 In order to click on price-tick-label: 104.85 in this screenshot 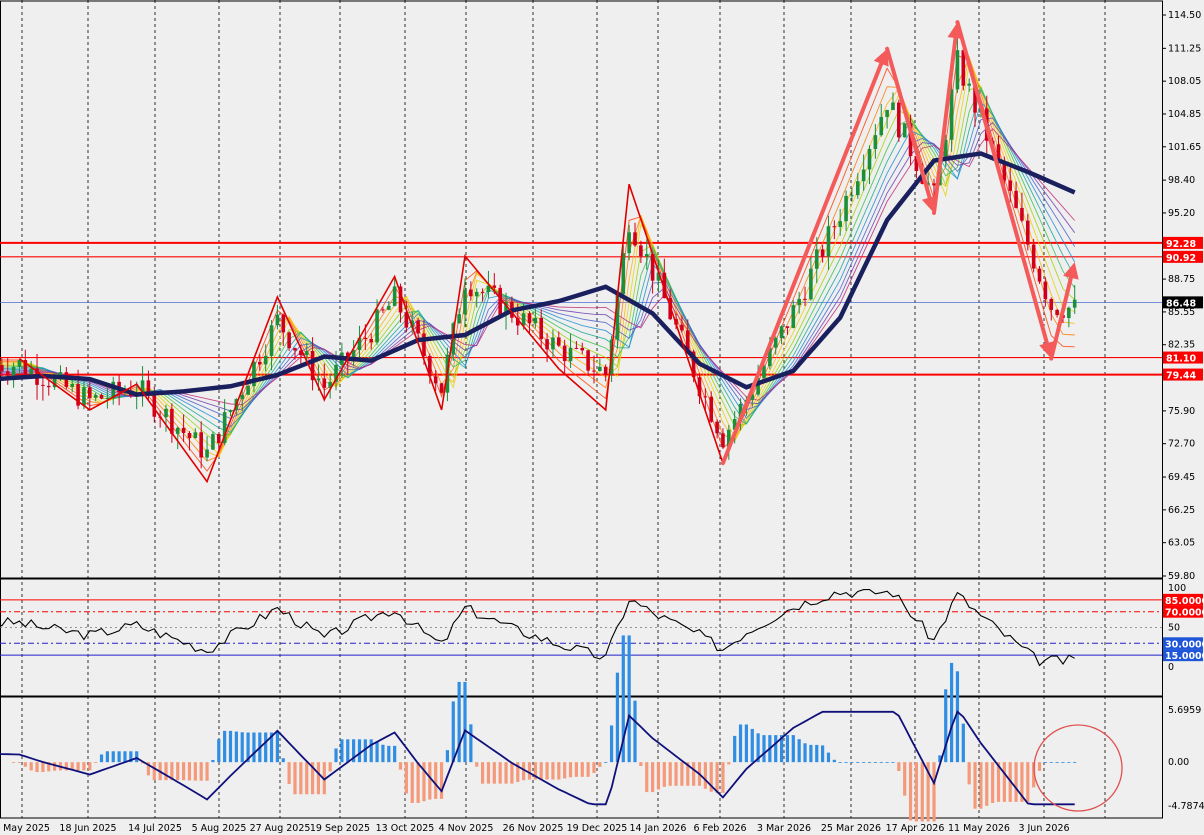, I will do `click(1184, 114)`.